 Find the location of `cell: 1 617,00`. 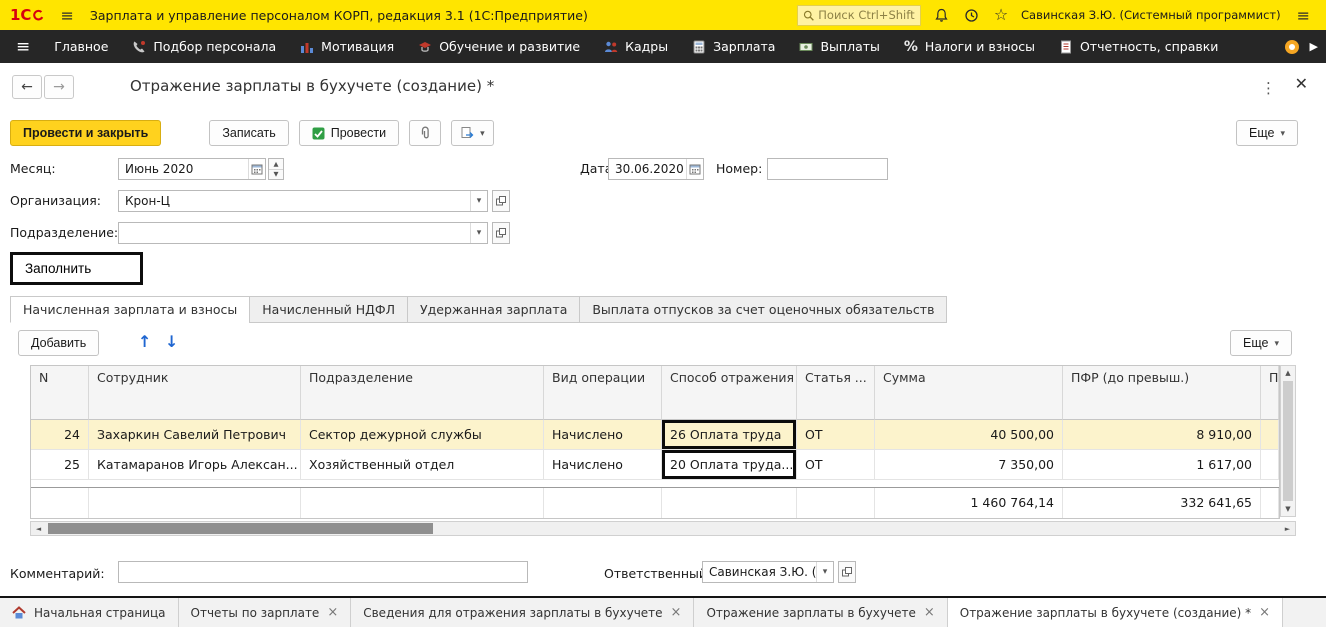

cell: 1 617,00 is located at coordinates (1162, 465).